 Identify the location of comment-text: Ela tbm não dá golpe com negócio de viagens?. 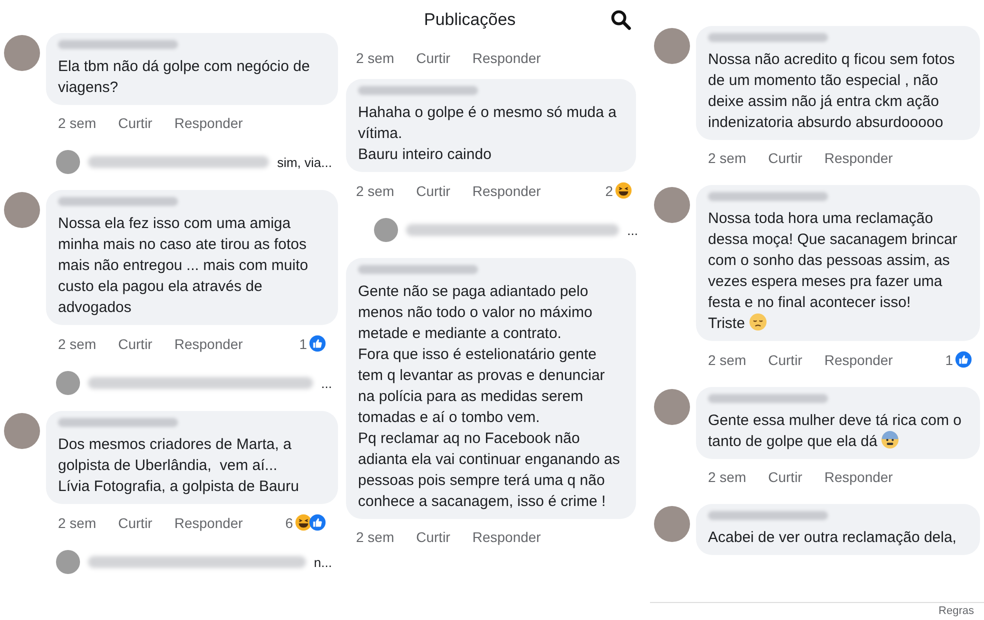
(184, 77).